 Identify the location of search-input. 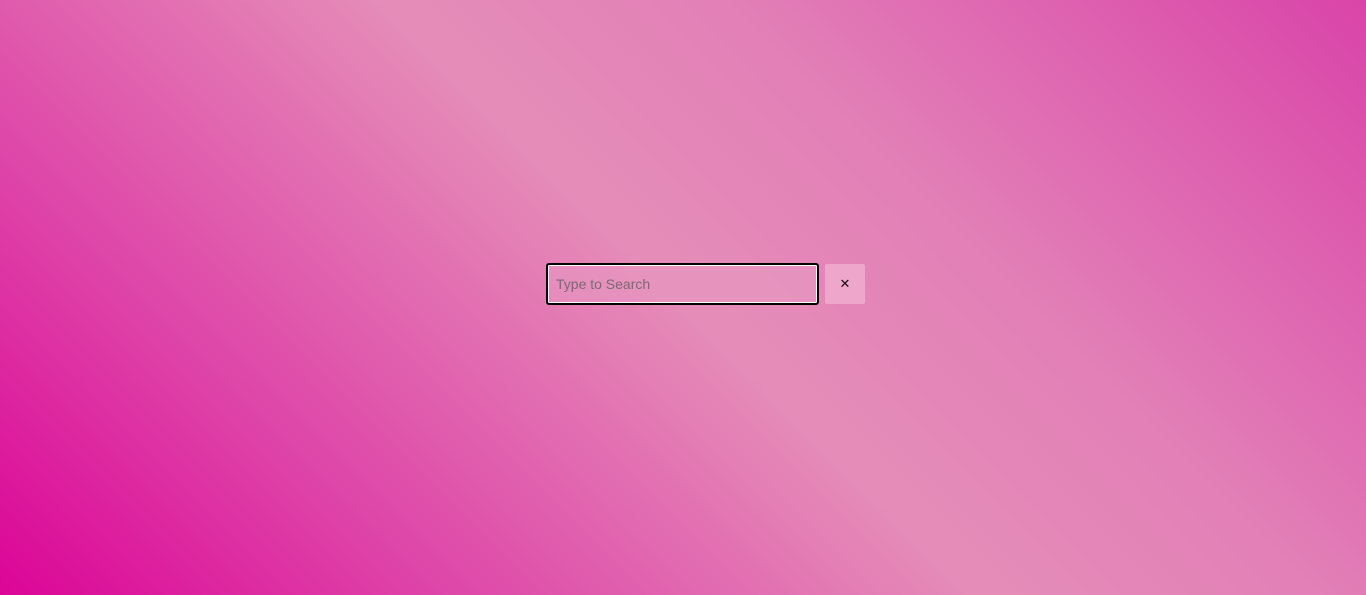
(682, 284).